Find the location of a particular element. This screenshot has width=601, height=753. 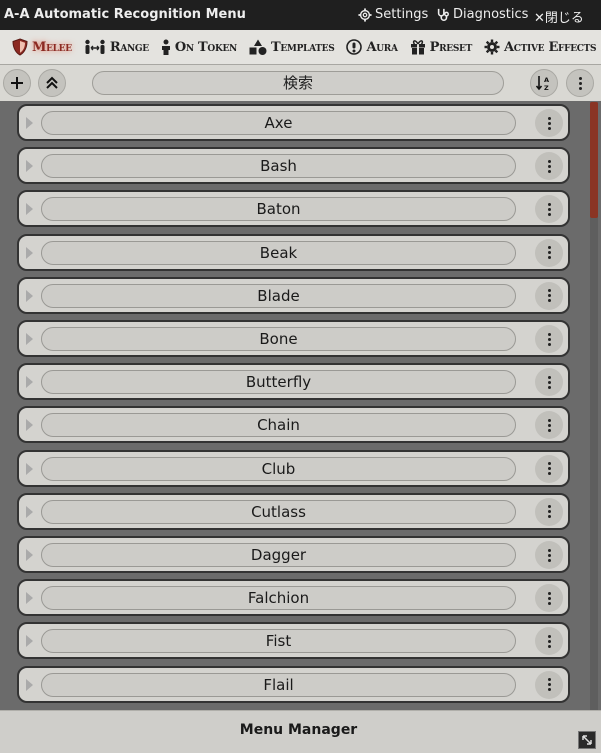

tab-label: Templates is located at coordinates (302, 47).